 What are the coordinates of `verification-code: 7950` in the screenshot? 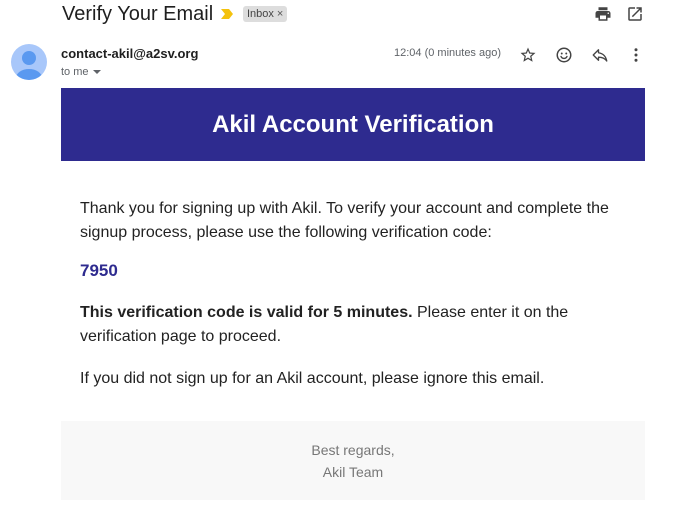 It's located at (99, 270).